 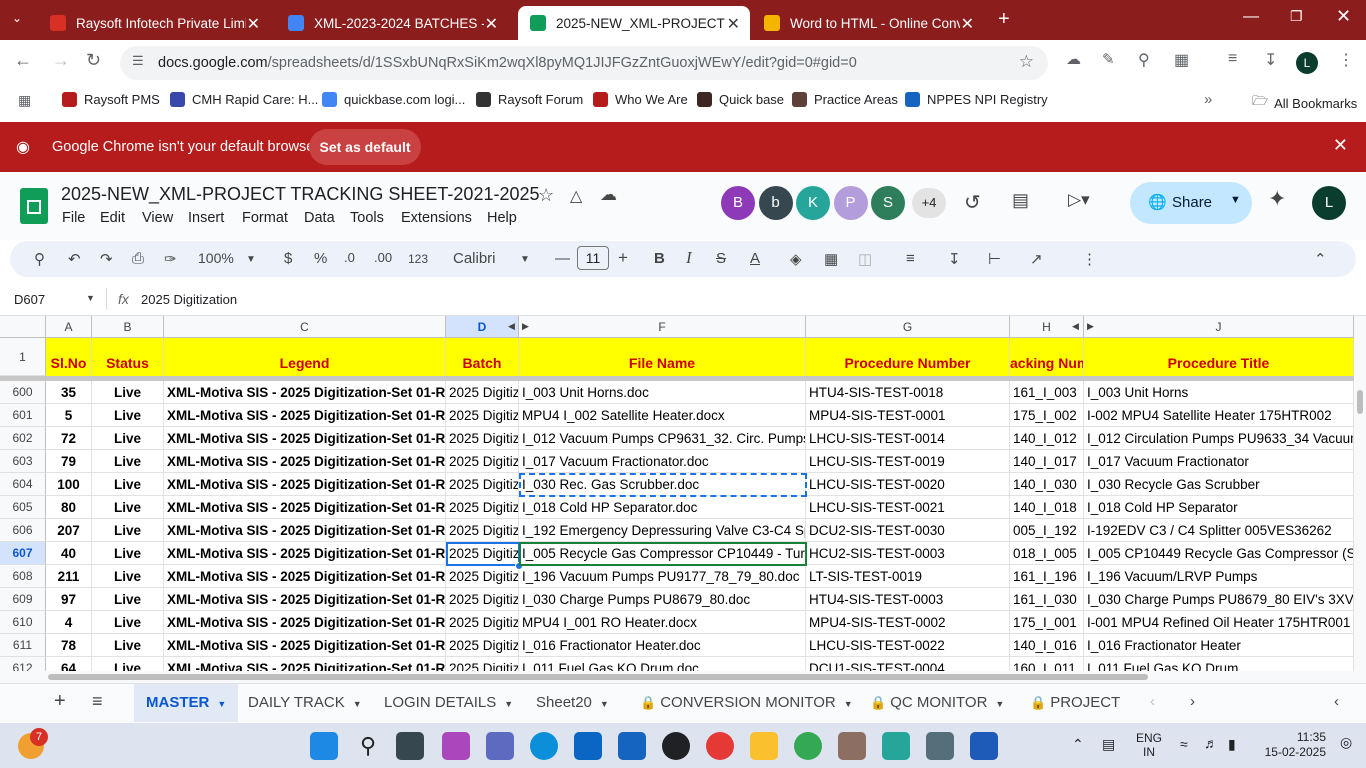 I want to click on scroll-sheets-right-icon: ›, so click(x=1192, y=701).